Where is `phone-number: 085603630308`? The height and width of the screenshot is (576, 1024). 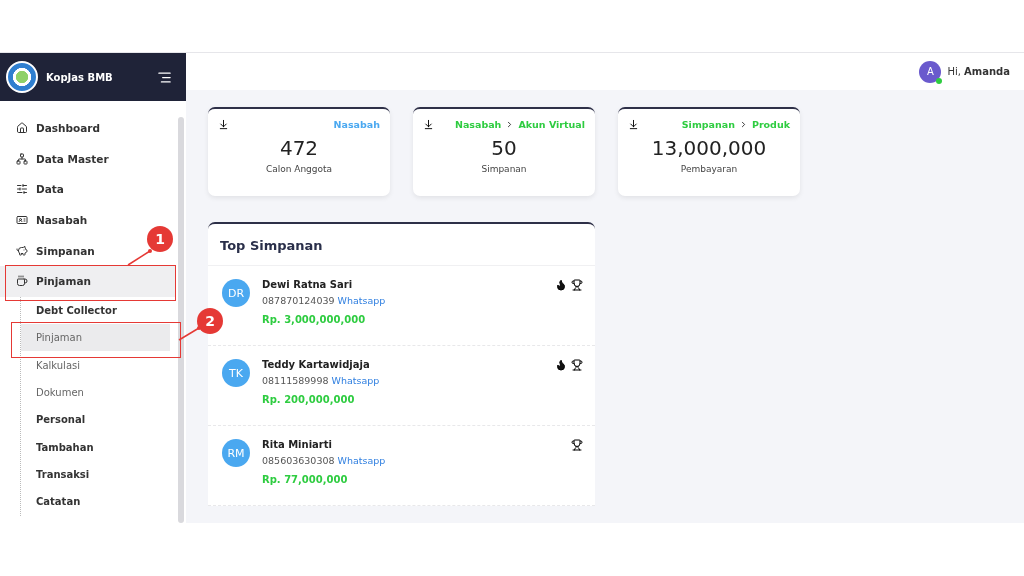 phone-number: 085603630308 is located at coordinates (298, 460).